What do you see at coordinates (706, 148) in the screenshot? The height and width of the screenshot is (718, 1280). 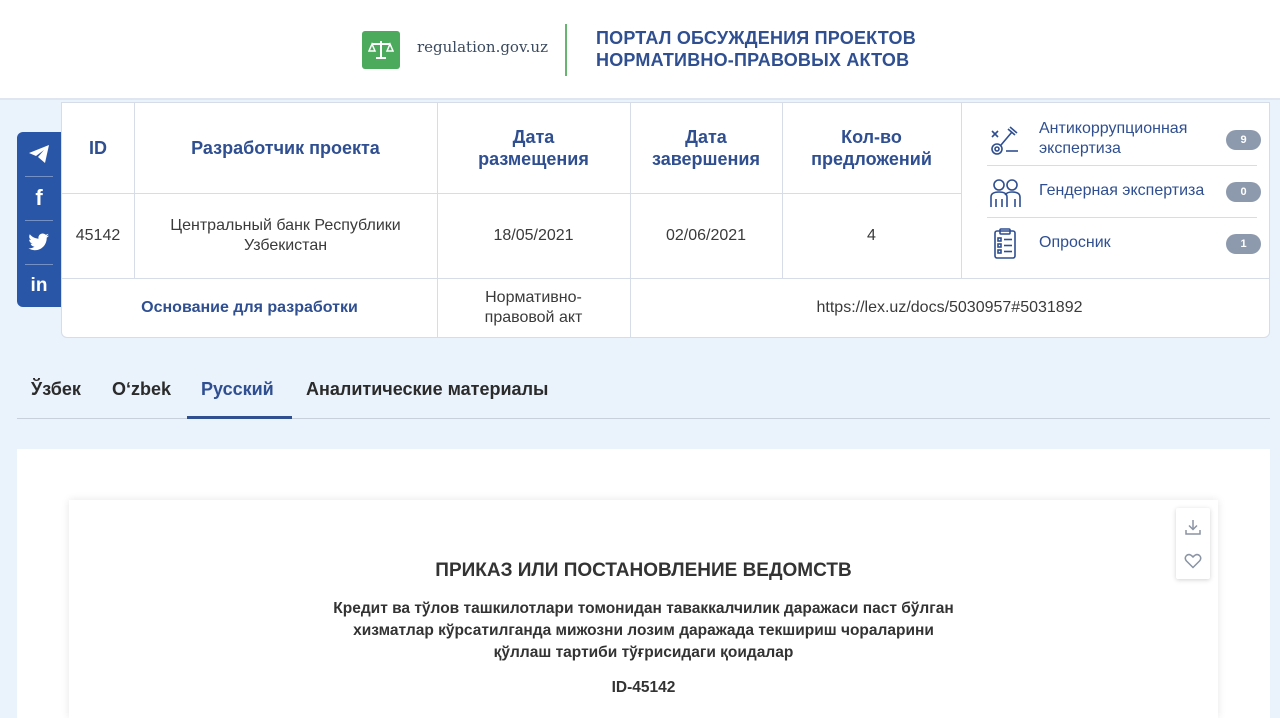 I see `col-header-end: Дата завершения` at bounding box center [706, 148].